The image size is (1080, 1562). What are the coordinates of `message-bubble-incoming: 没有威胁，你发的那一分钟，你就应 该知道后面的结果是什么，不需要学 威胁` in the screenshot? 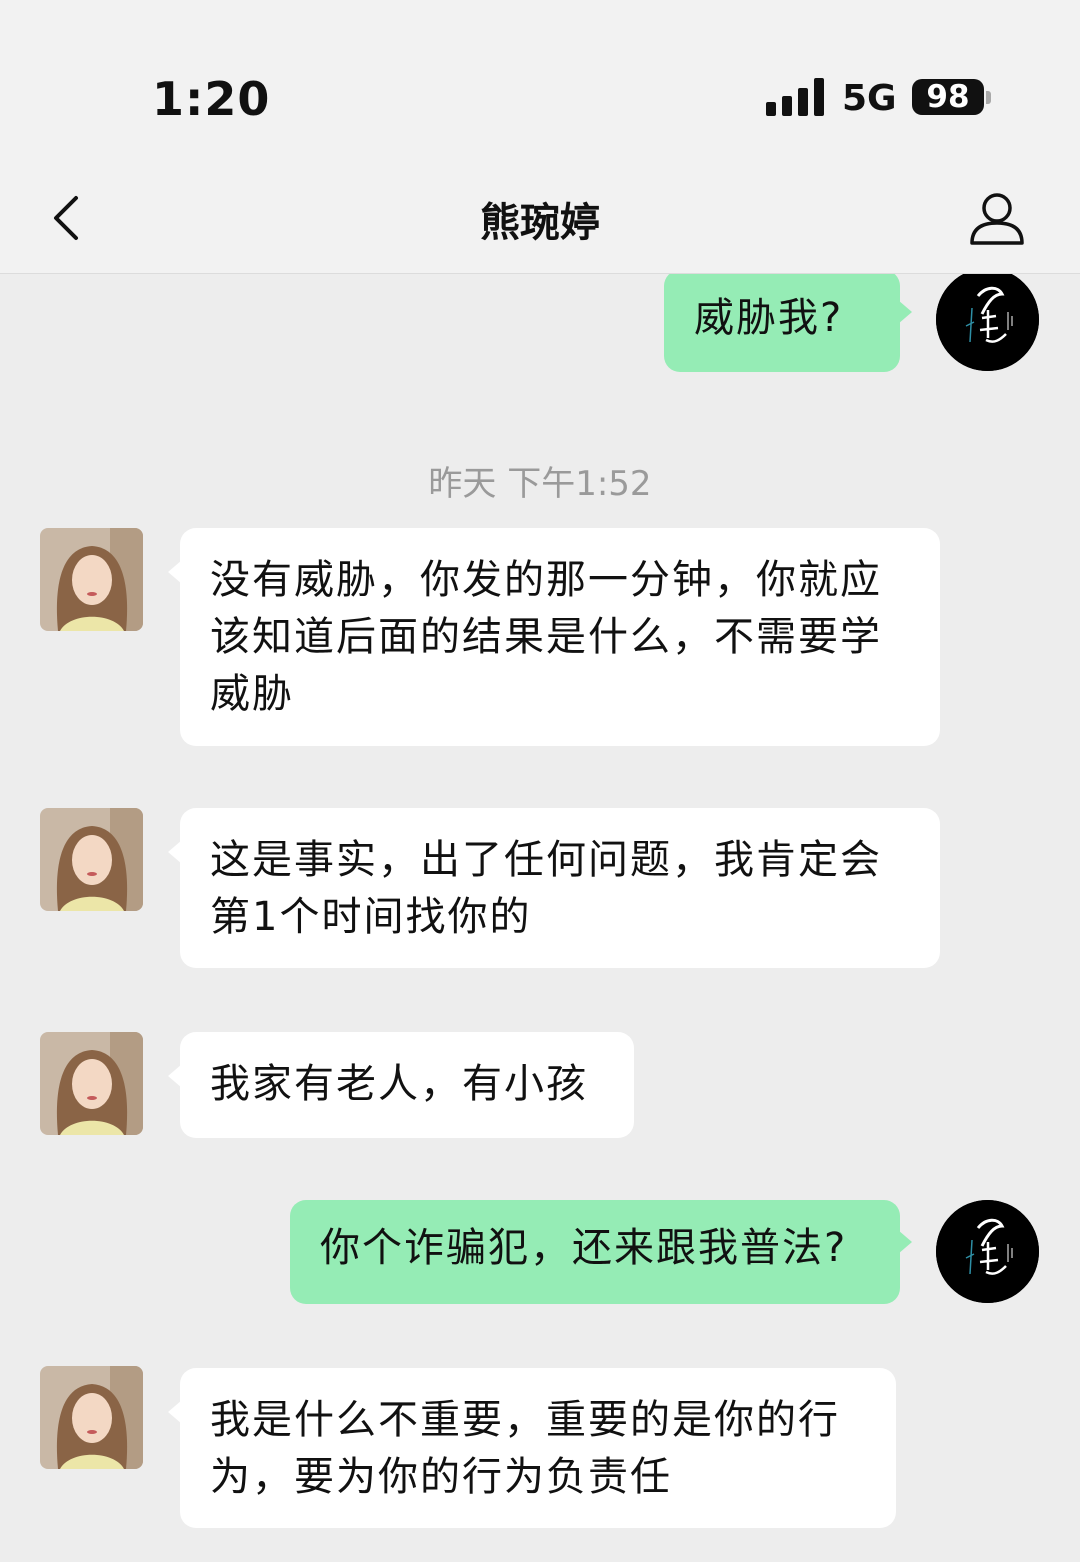 It's located at (554, 637).